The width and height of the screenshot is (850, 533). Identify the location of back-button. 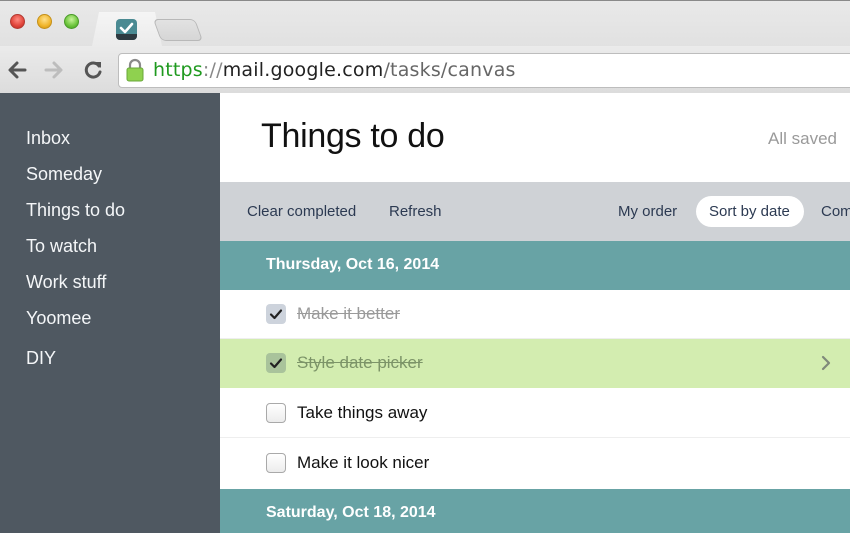
(17, 70).